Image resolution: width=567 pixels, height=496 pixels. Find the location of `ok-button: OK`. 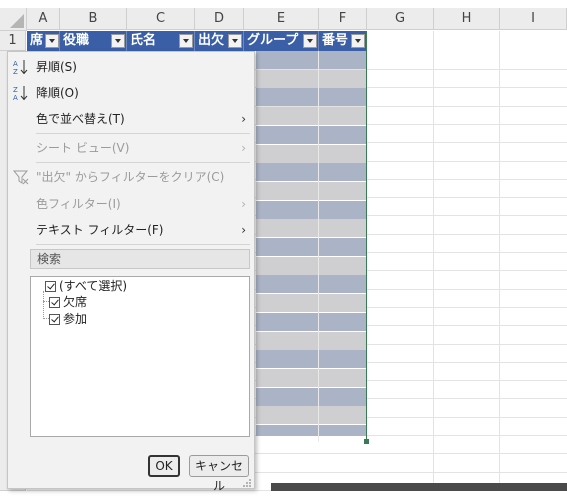

ok-button: OK is located at coordinates (164, 466).